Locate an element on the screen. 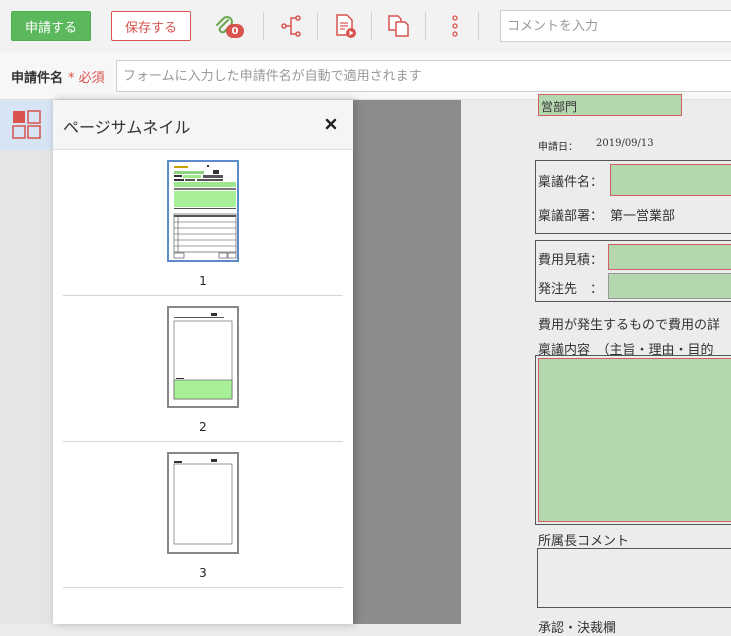  proposal-name-field is located at coordinates (670, 180).